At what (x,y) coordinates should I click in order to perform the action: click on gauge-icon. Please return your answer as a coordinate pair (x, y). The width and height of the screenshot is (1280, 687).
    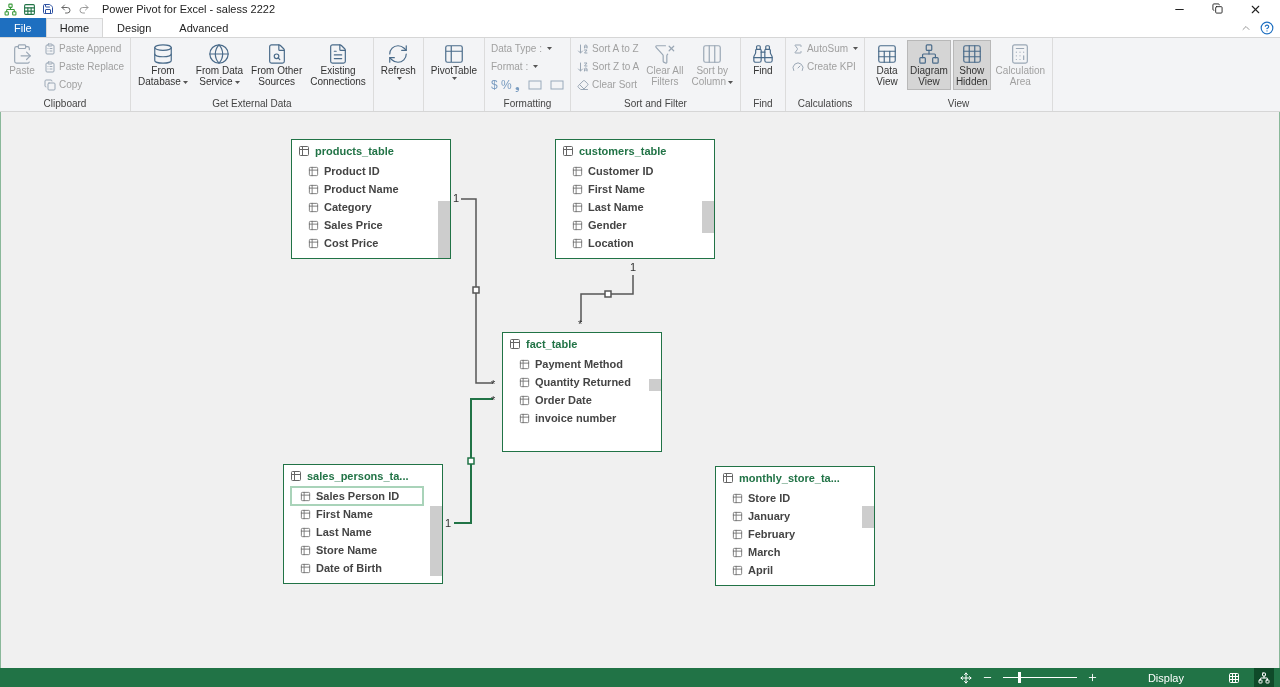
    Looking at the image, I should click on (797, 66).